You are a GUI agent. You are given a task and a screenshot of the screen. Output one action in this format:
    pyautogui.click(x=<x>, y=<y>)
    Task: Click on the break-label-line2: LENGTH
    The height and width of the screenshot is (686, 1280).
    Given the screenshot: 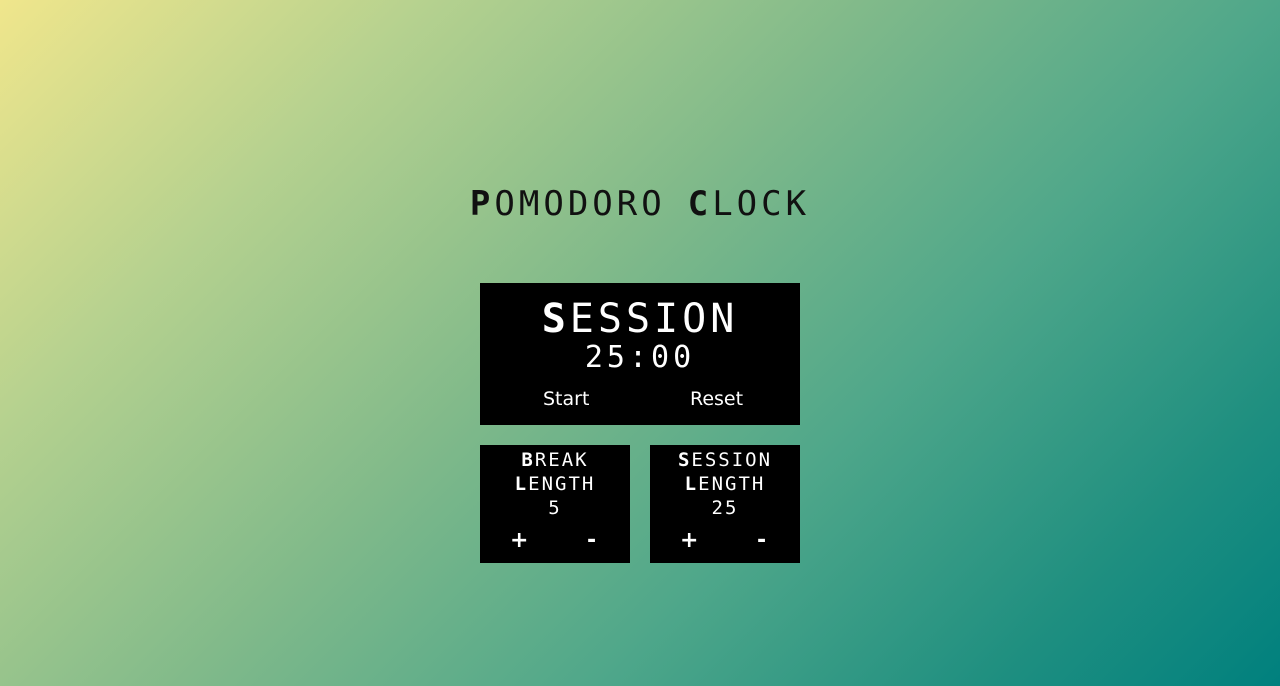 What is the action you would take?
    pyautogui.click(x=555, y=484)
    